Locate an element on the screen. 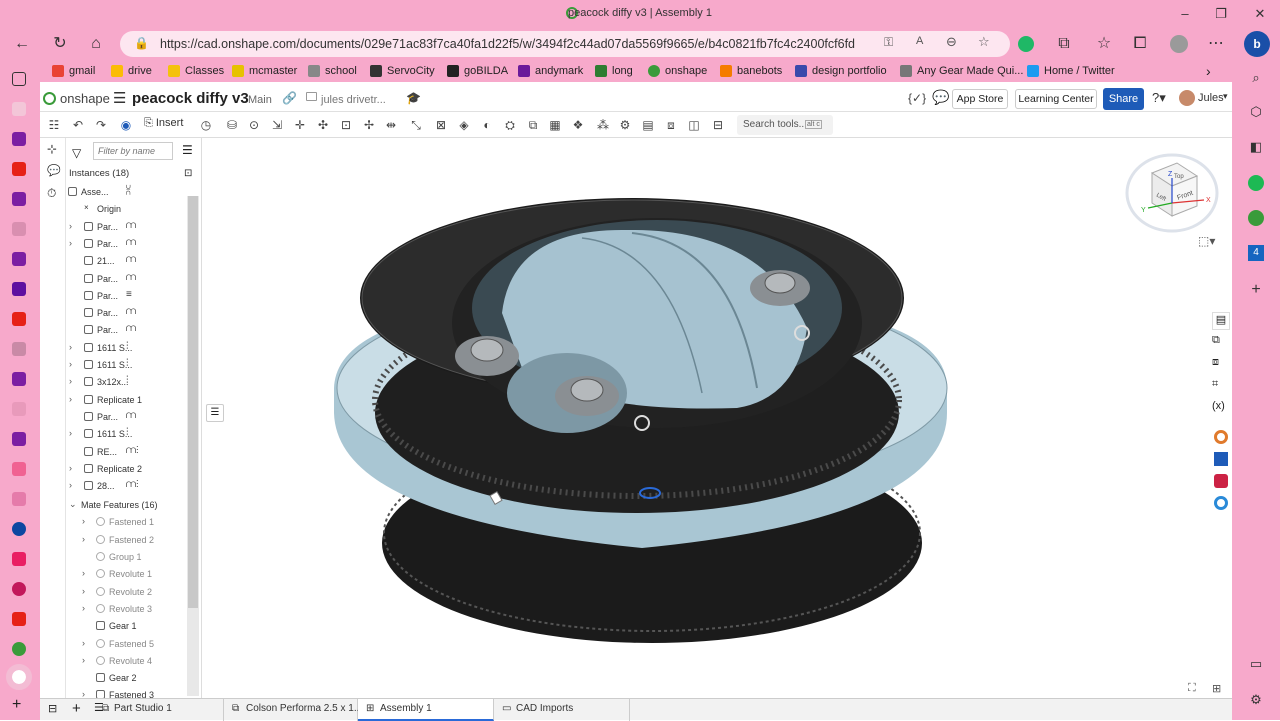  bookmark-twitter: Home / Twitter is located at coordinates (1071, 71).